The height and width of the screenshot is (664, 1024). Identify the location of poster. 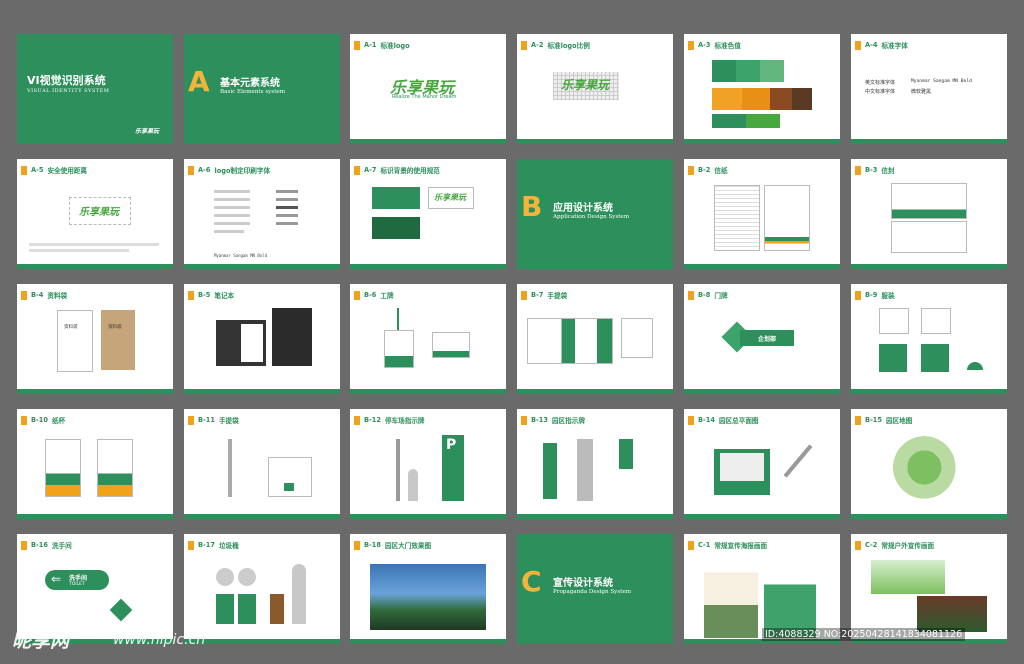
(731, 597).